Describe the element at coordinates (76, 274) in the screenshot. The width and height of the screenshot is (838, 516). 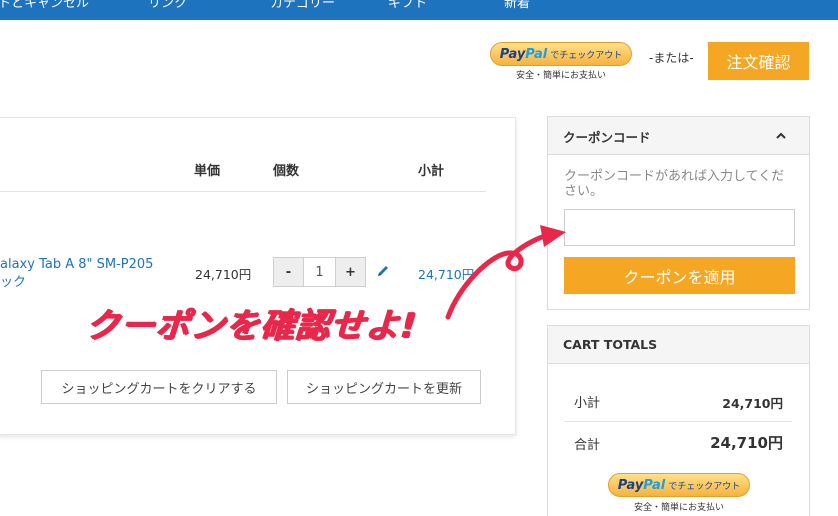
I see `product-name-link: alaxy Tab A 8" SM-P205 ック` at that location.